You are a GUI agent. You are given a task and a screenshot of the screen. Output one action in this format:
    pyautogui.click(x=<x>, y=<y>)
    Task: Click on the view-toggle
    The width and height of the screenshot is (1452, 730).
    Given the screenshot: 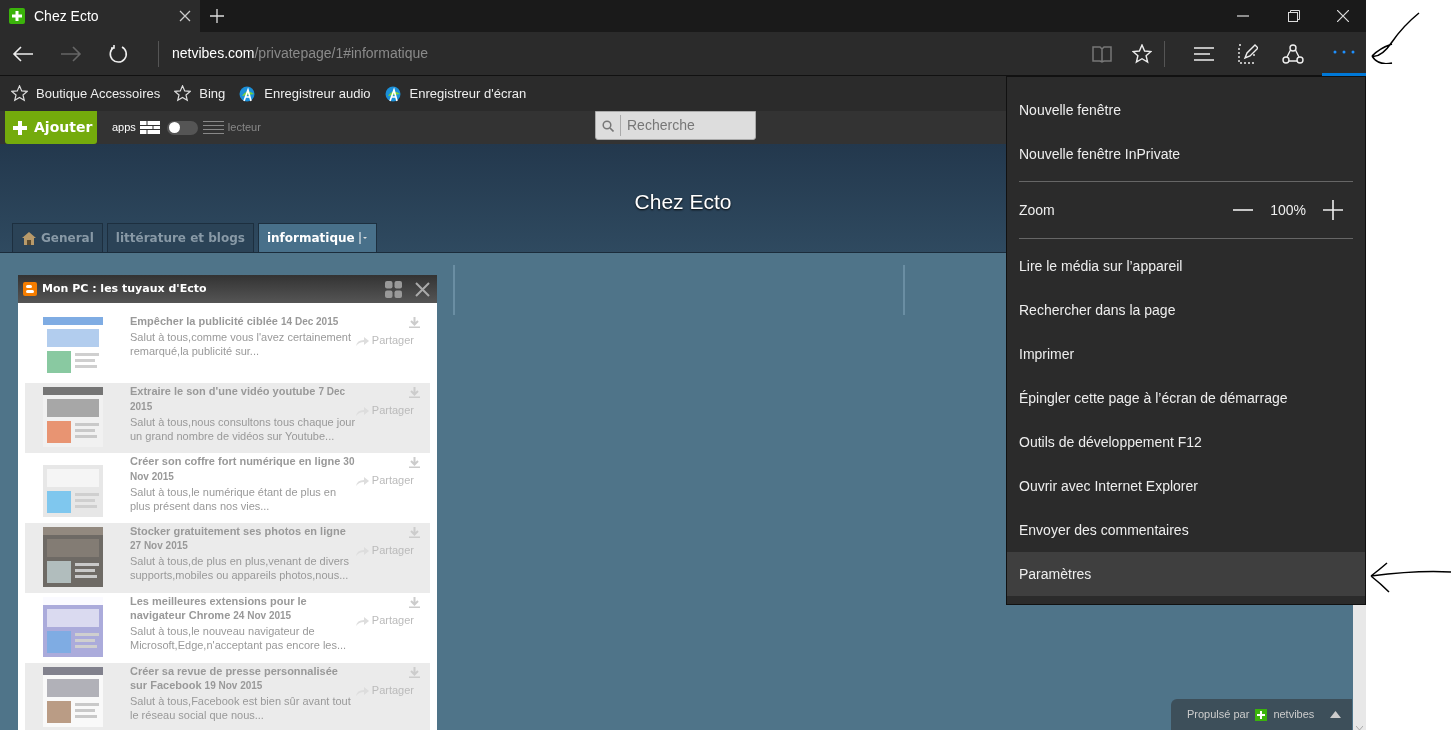 What is the action you would take?
    pyautogui.click(x=182, y=127)
    